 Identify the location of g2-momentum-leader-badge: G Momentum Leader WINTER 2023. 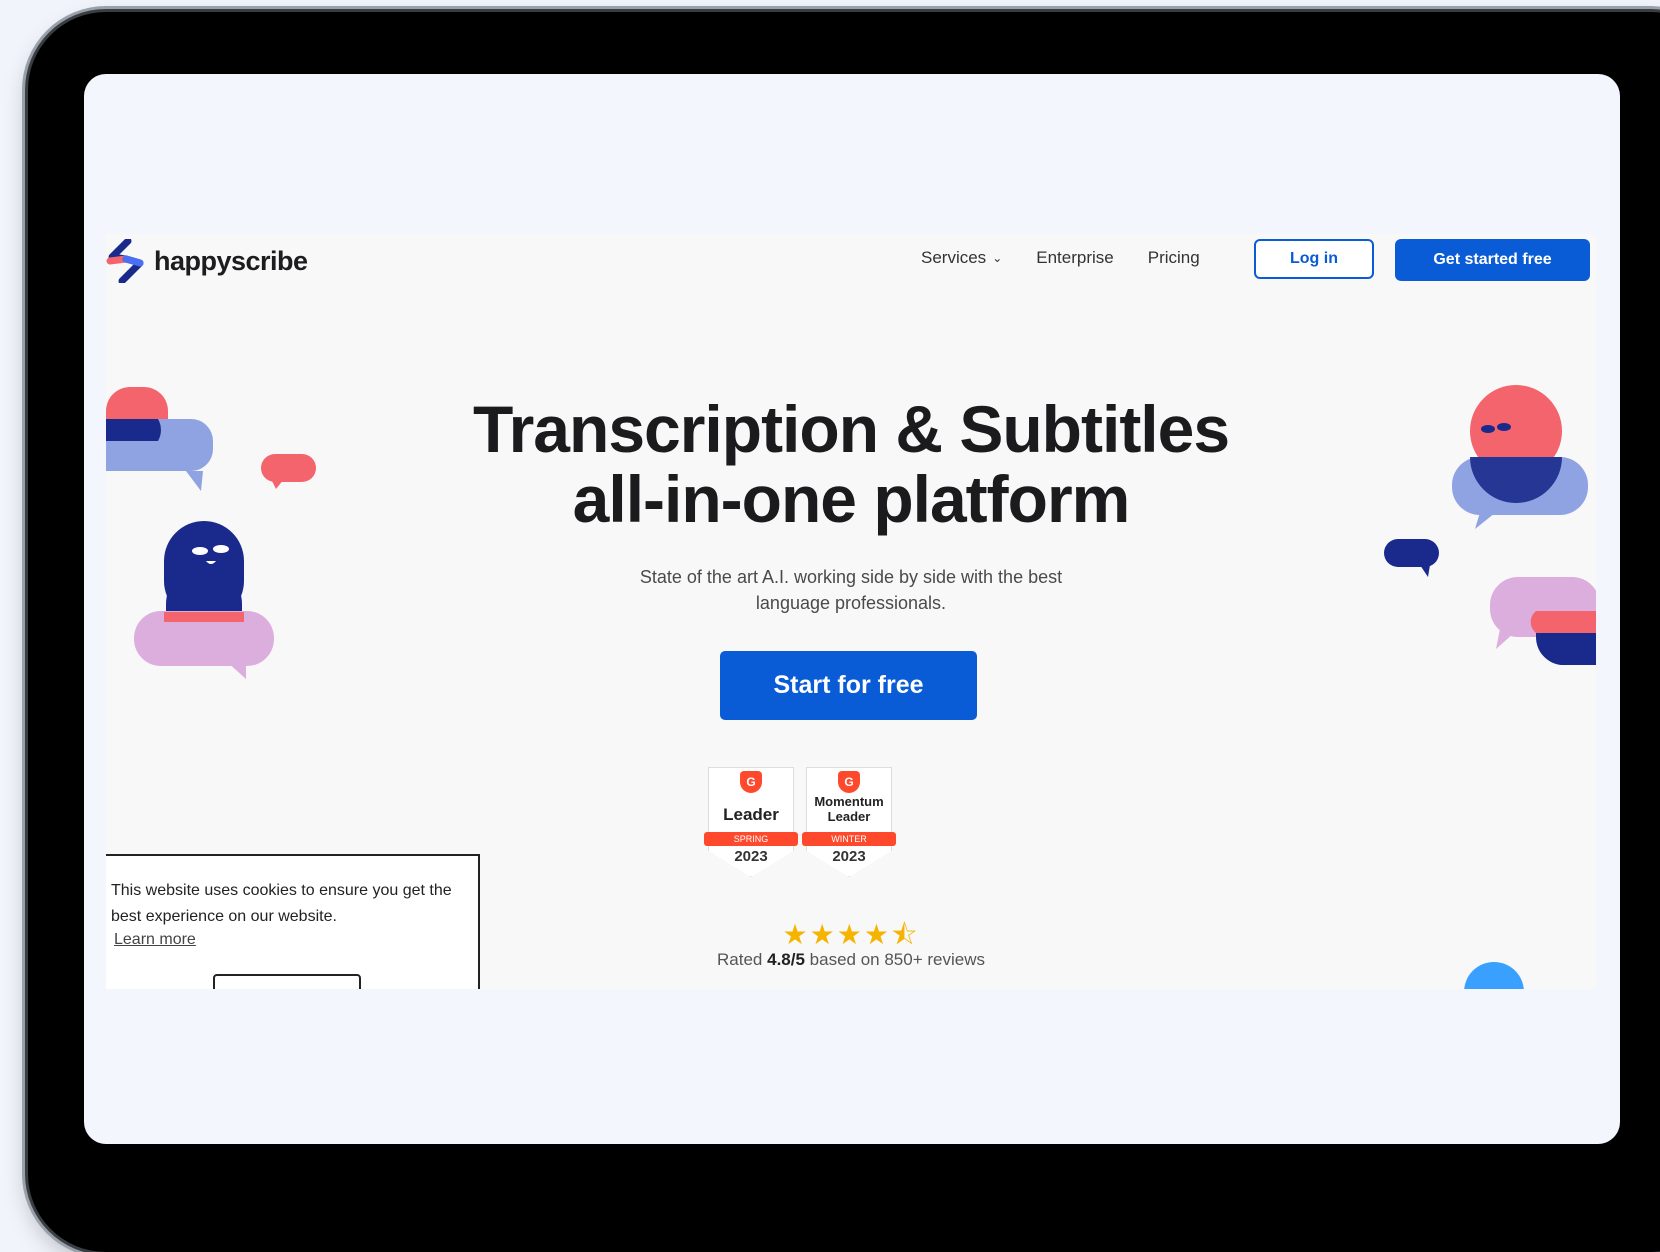
(849, 822).